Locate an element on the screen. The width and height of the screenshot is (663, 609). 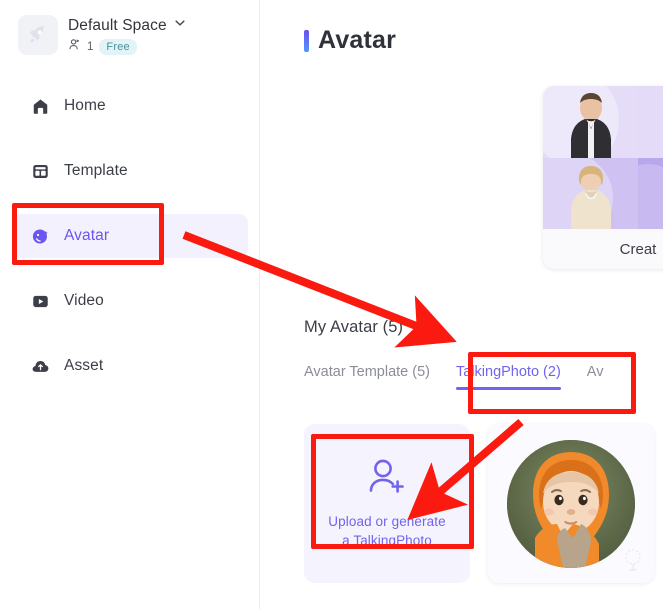
member-icon is located at coordinates (74, 47).